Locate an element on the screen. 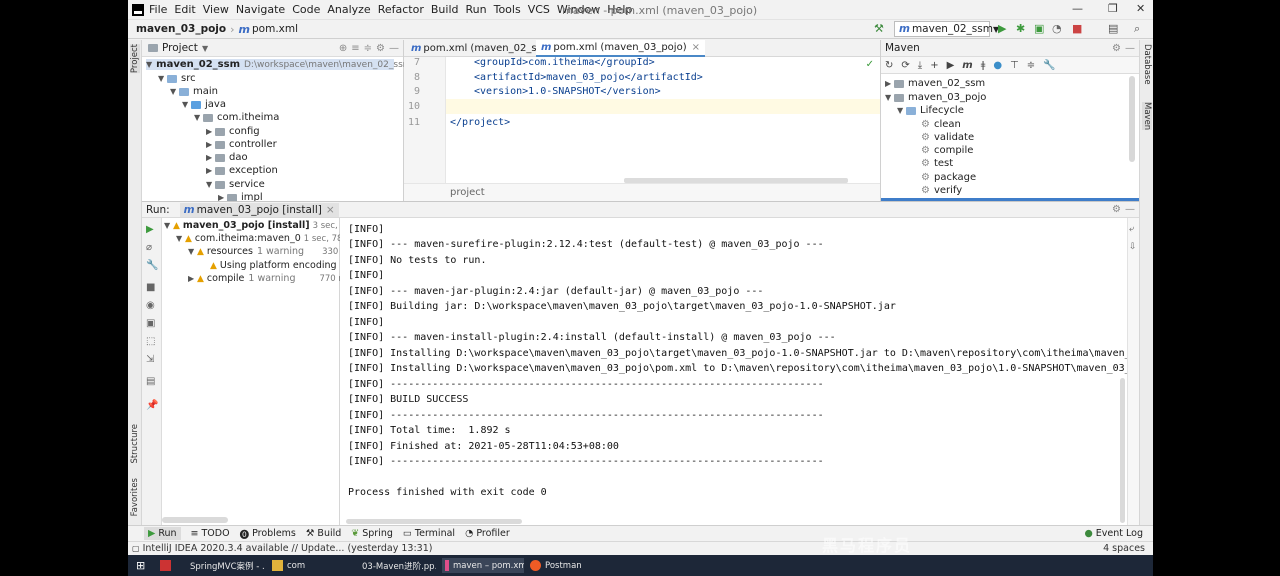  soft-wrap-icon: ⤶ is located at coordinates (1131, 229).